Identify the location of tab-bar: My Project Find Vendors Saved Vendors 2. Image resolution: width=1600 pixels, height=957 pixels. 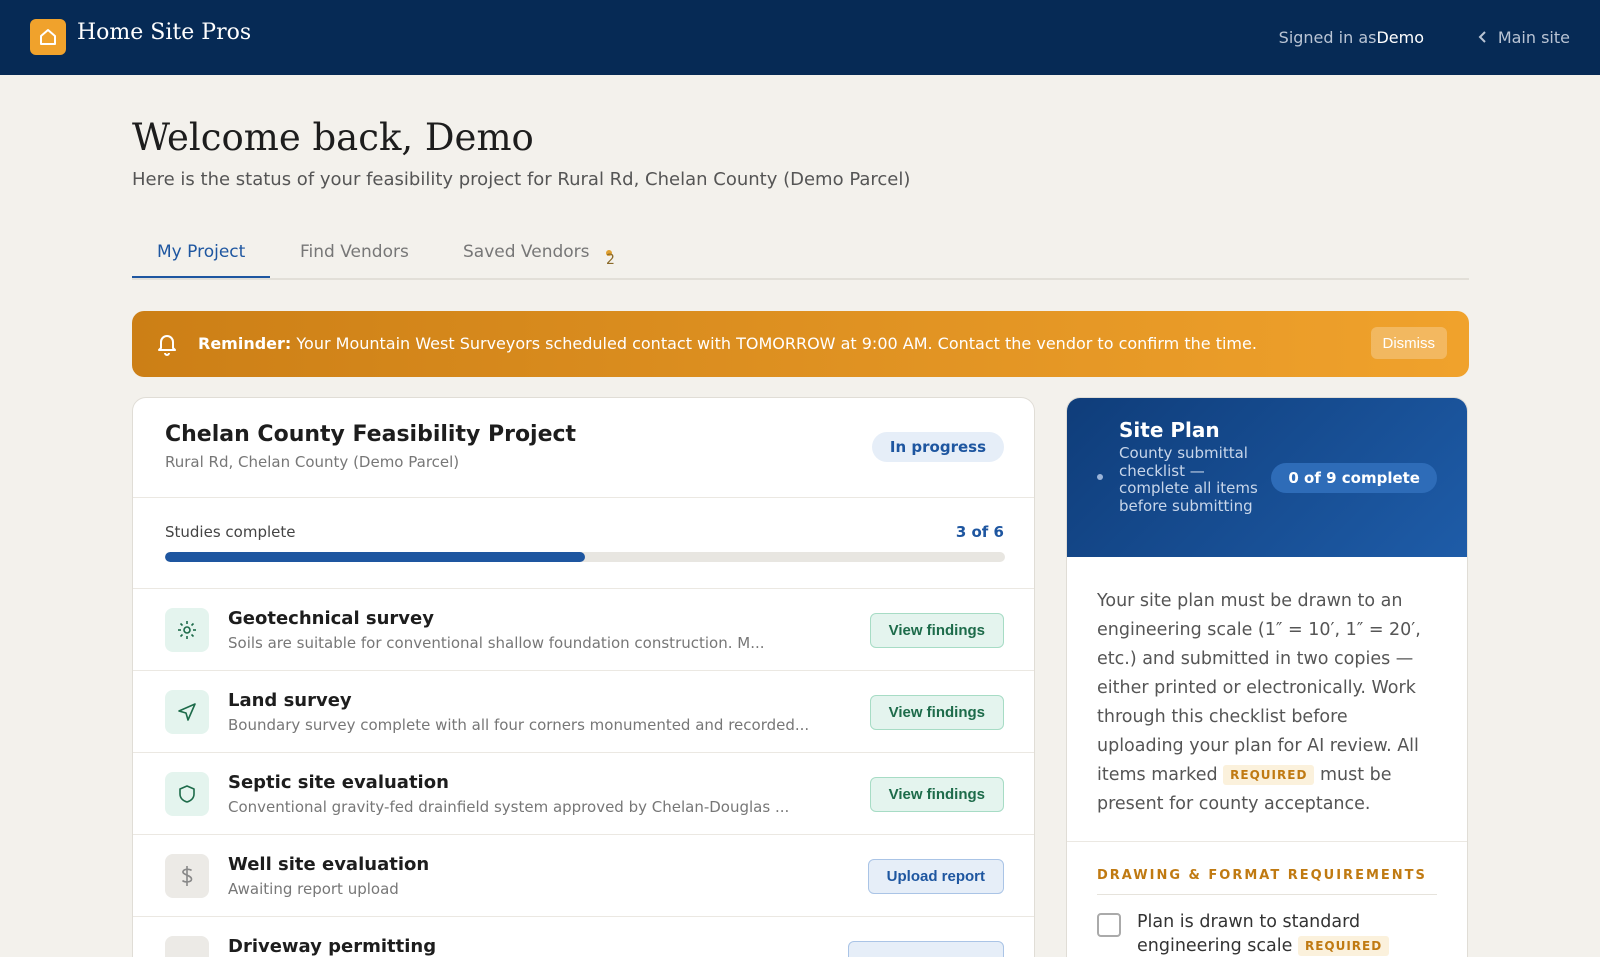
(800, 258).